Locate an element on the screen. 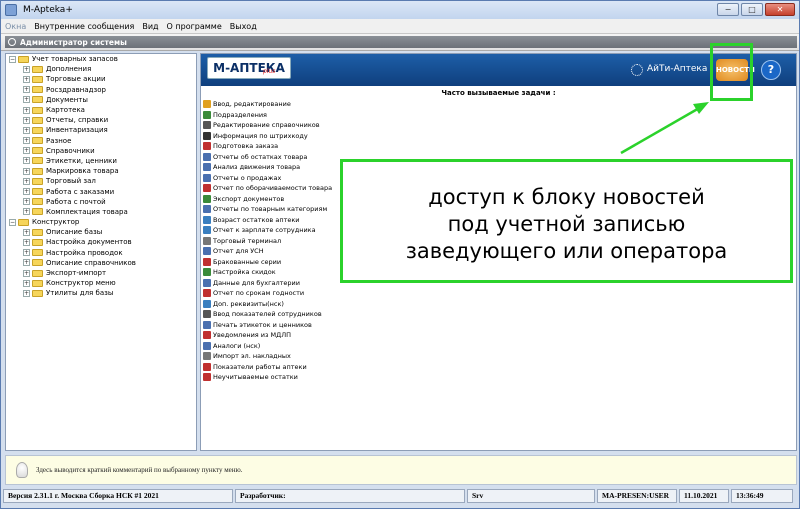 The image size is (800, 510). tree-item-label: Конструктор меню is located at coordinates (81, 283).